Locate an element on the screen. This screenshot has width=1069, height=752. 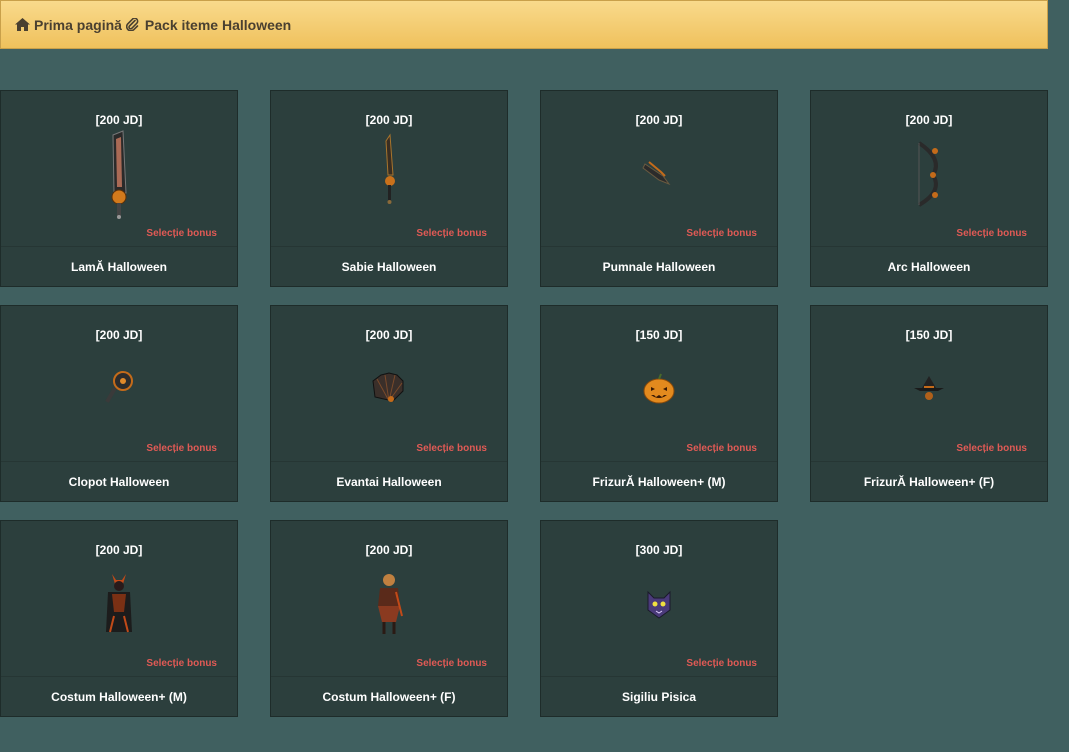
breadcrumb-current-label: Pack iteme Halloween is located at coordinates (218, 24).